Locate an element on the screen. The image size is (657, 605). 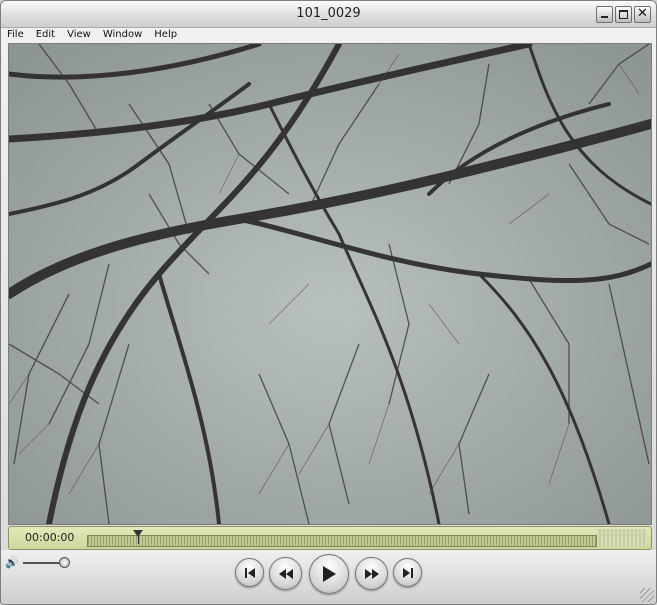
playhead-line is located at coordinates (138, 540).